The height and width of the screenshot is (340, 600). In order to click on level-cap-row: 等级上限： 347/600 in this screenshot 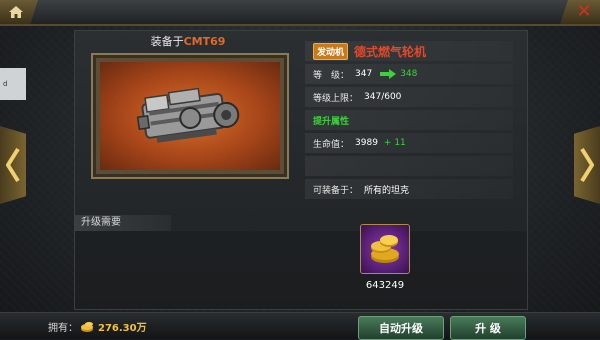, I will do `click(409, 97)`.